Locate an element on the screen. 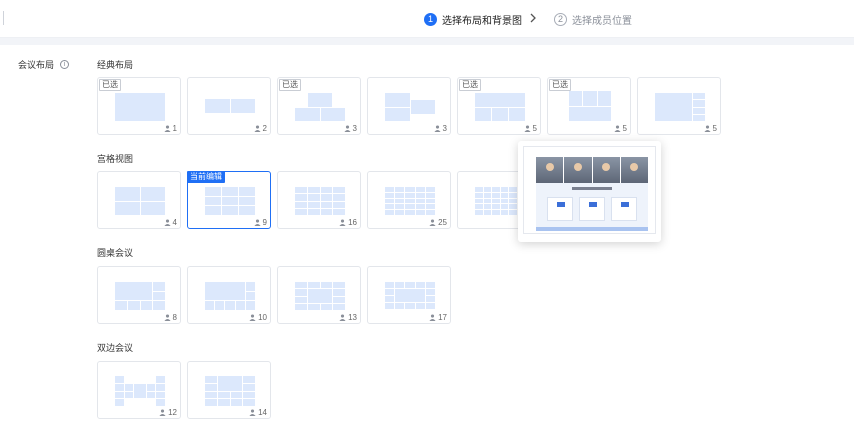 This screenshot has width=854, height=430. layout-card-roundtable-10: 10 is located at coordinates (229, 295).